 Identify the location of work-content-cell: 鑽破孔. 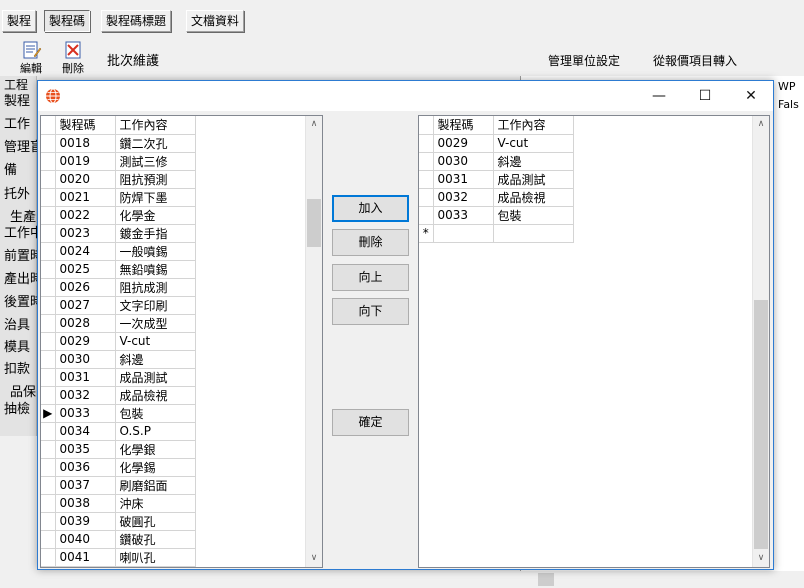
(155, 539).